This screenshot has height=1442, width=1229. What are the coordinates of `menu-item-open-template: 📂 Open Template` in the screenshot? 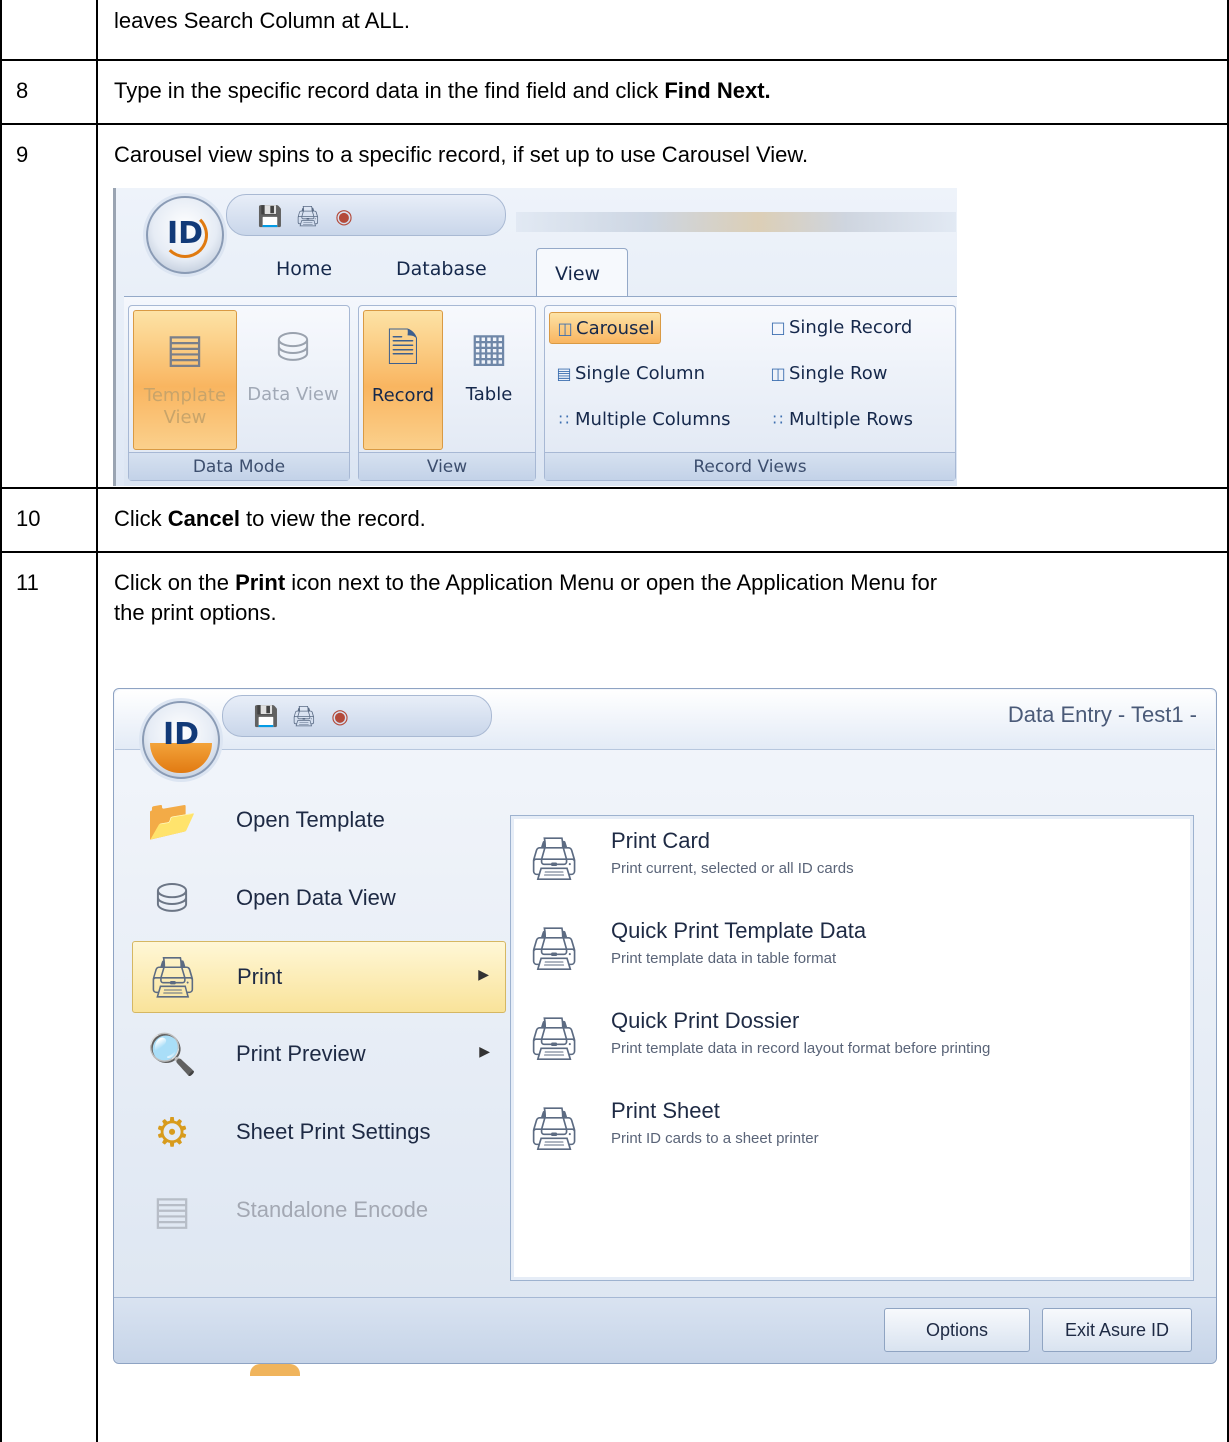 It's located at (319, 821).